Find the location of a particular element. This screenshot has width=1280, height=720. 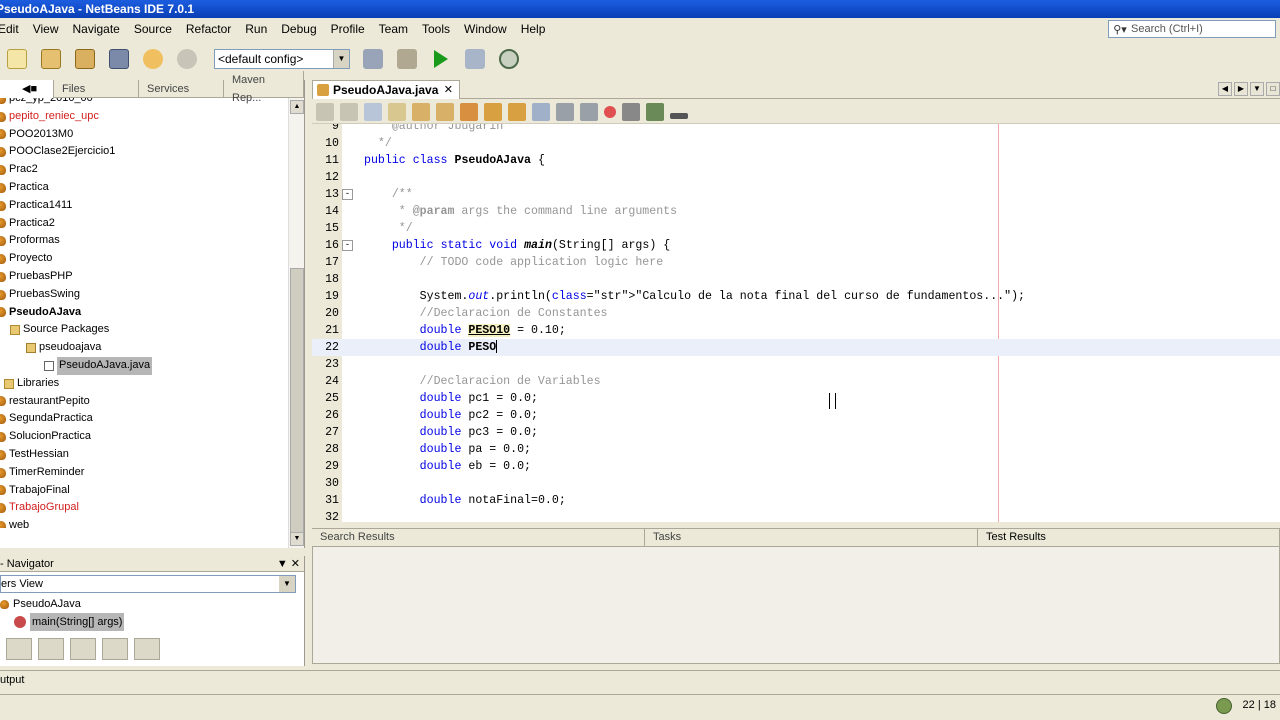

project-tree-item: Practica2 is located at coordinates (152, 224).